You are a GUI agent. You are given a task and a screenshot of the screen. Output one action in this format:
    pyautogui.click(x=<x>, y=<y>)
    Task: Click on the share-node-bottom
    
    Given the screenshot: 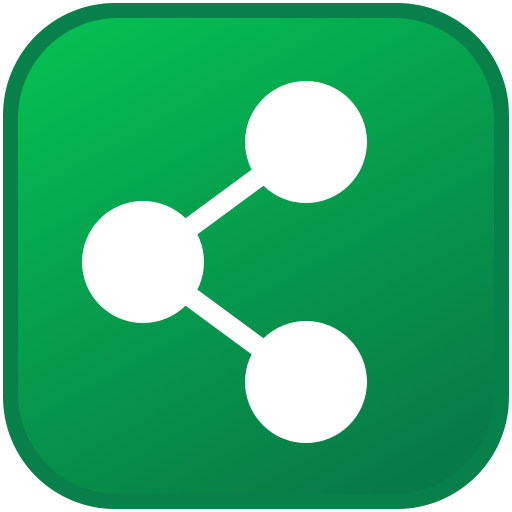 What is the action you would take?
    pyautogui.click(x=306, y=382)
    